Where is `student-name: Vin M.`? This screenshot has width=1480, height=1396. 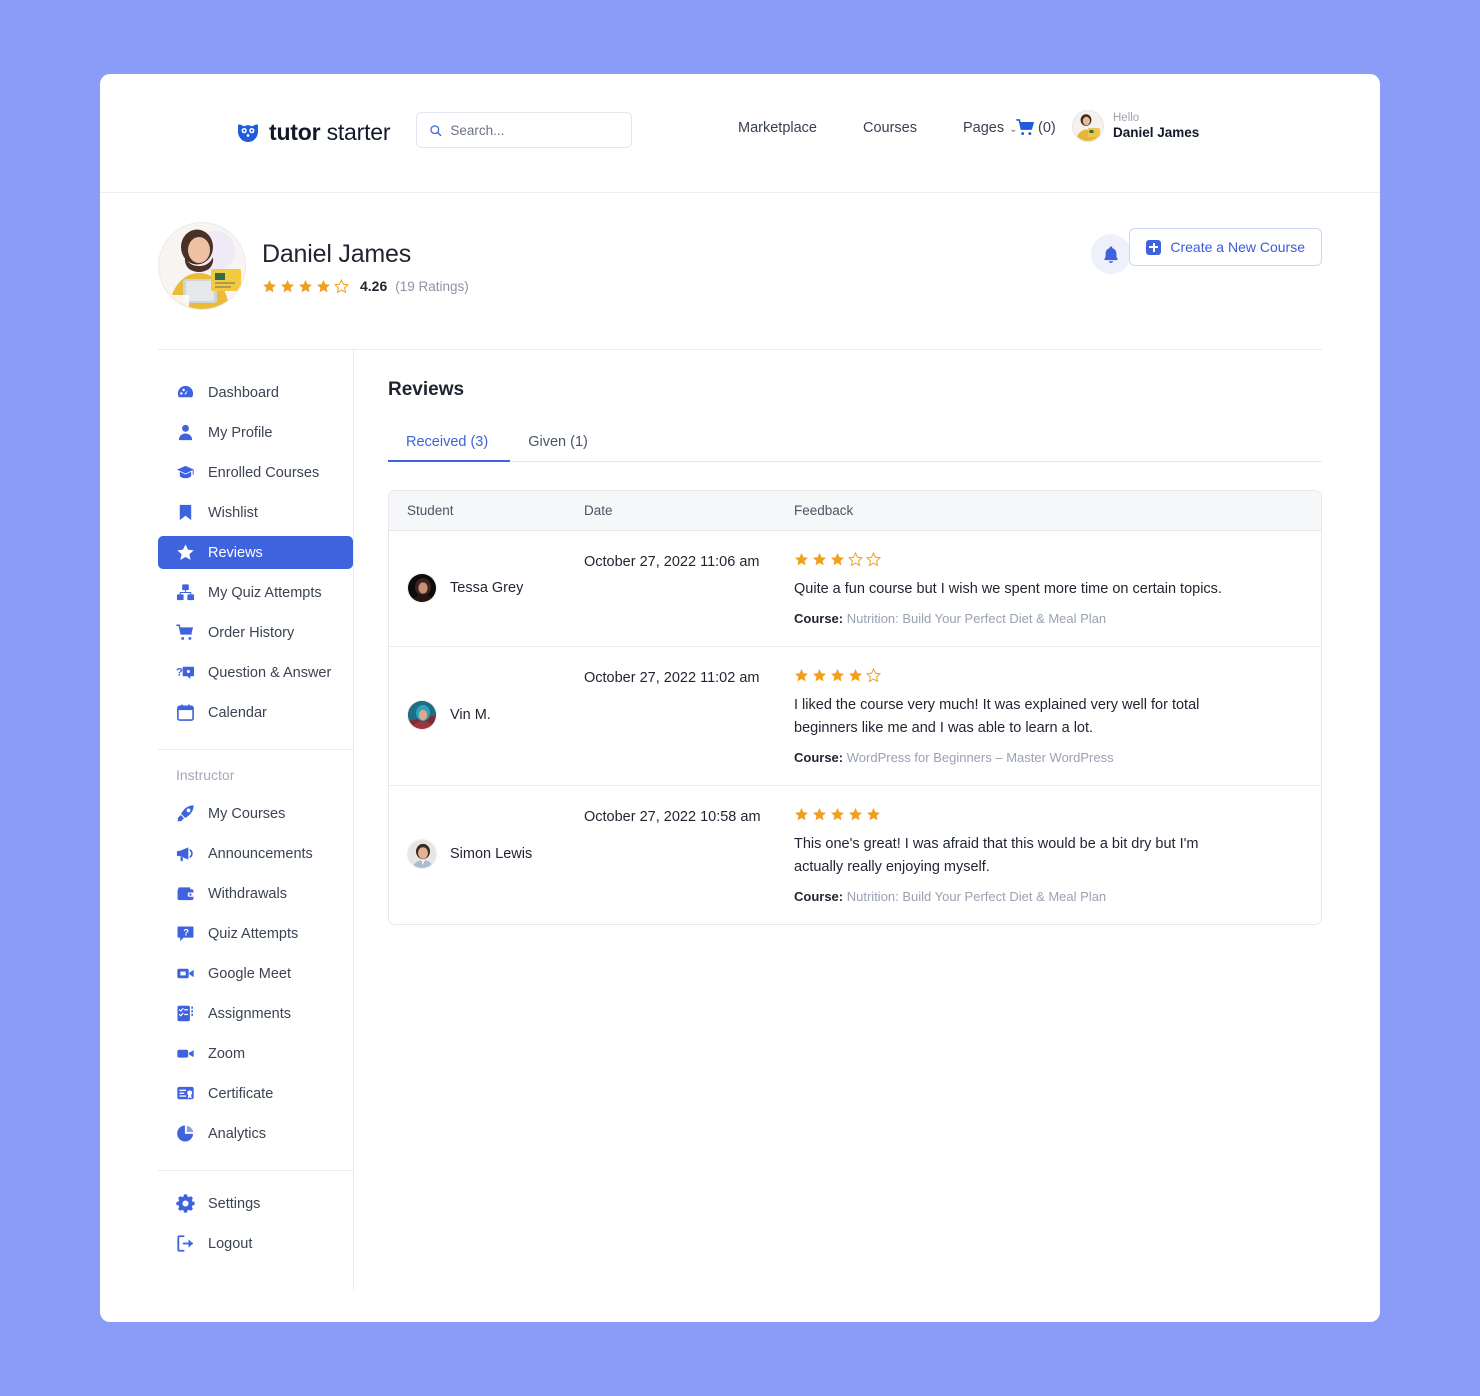 student-name: Vin M. is located at coordinates (470, 715).